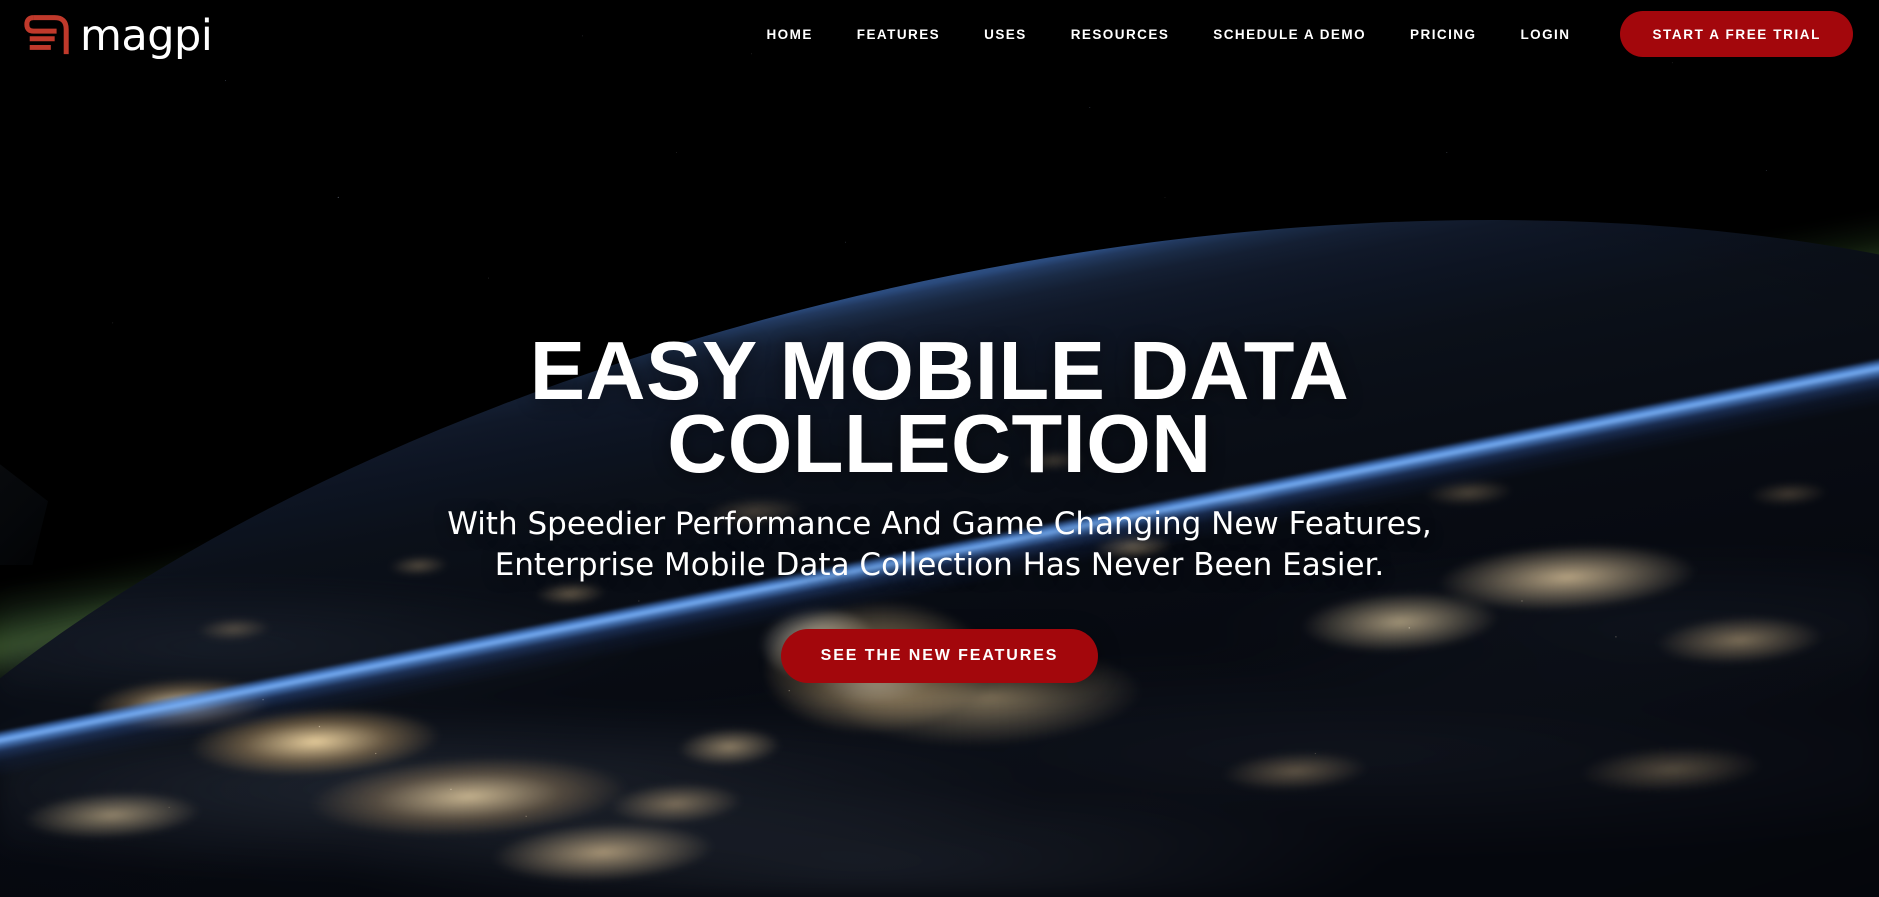 This screenshot has height=897, width=1879. Describe the element at coordinates (898, 34) in the screenshot. I see `nav-link-features: FEATURES` at that location.